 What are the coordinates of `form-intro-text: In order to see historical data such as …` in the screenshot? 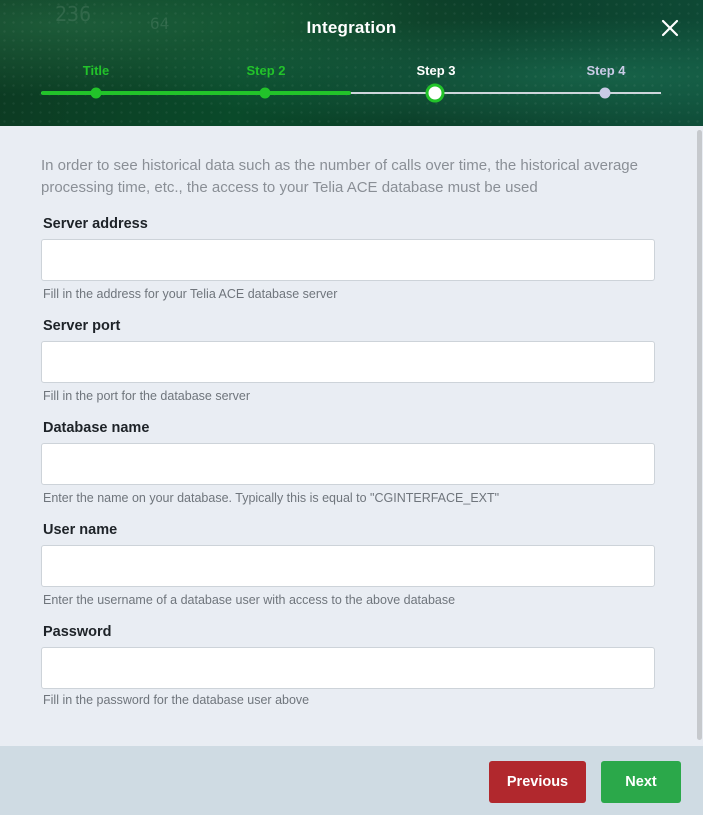 It's located at (339, 176).